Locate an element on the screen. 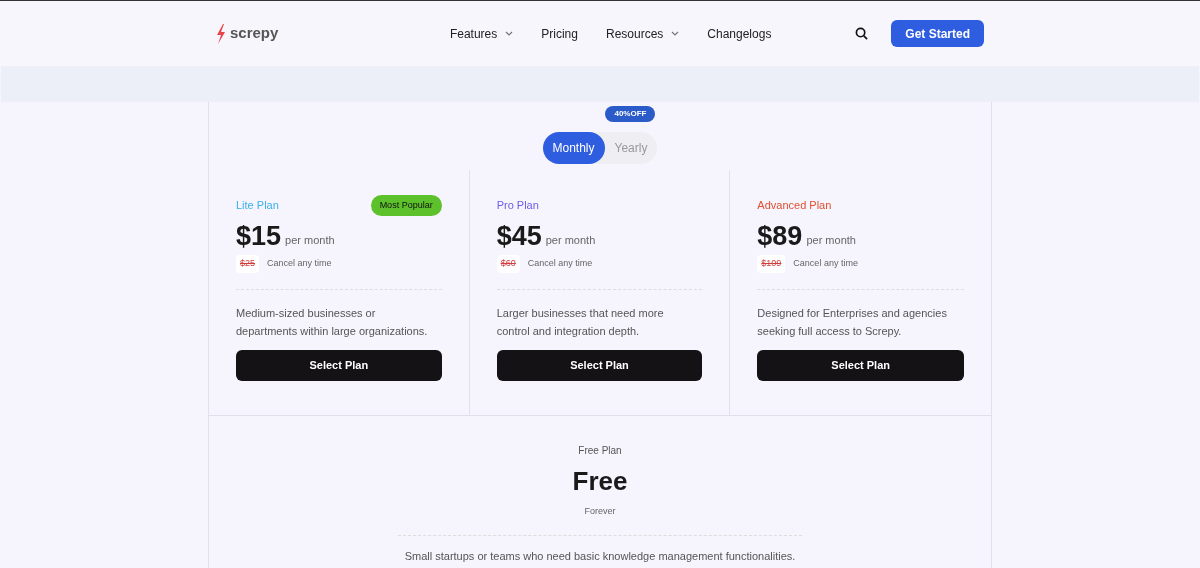 The height and width of the screenshot is (568, 1200). plan-price: $15 is located at coordinates (259, 236).